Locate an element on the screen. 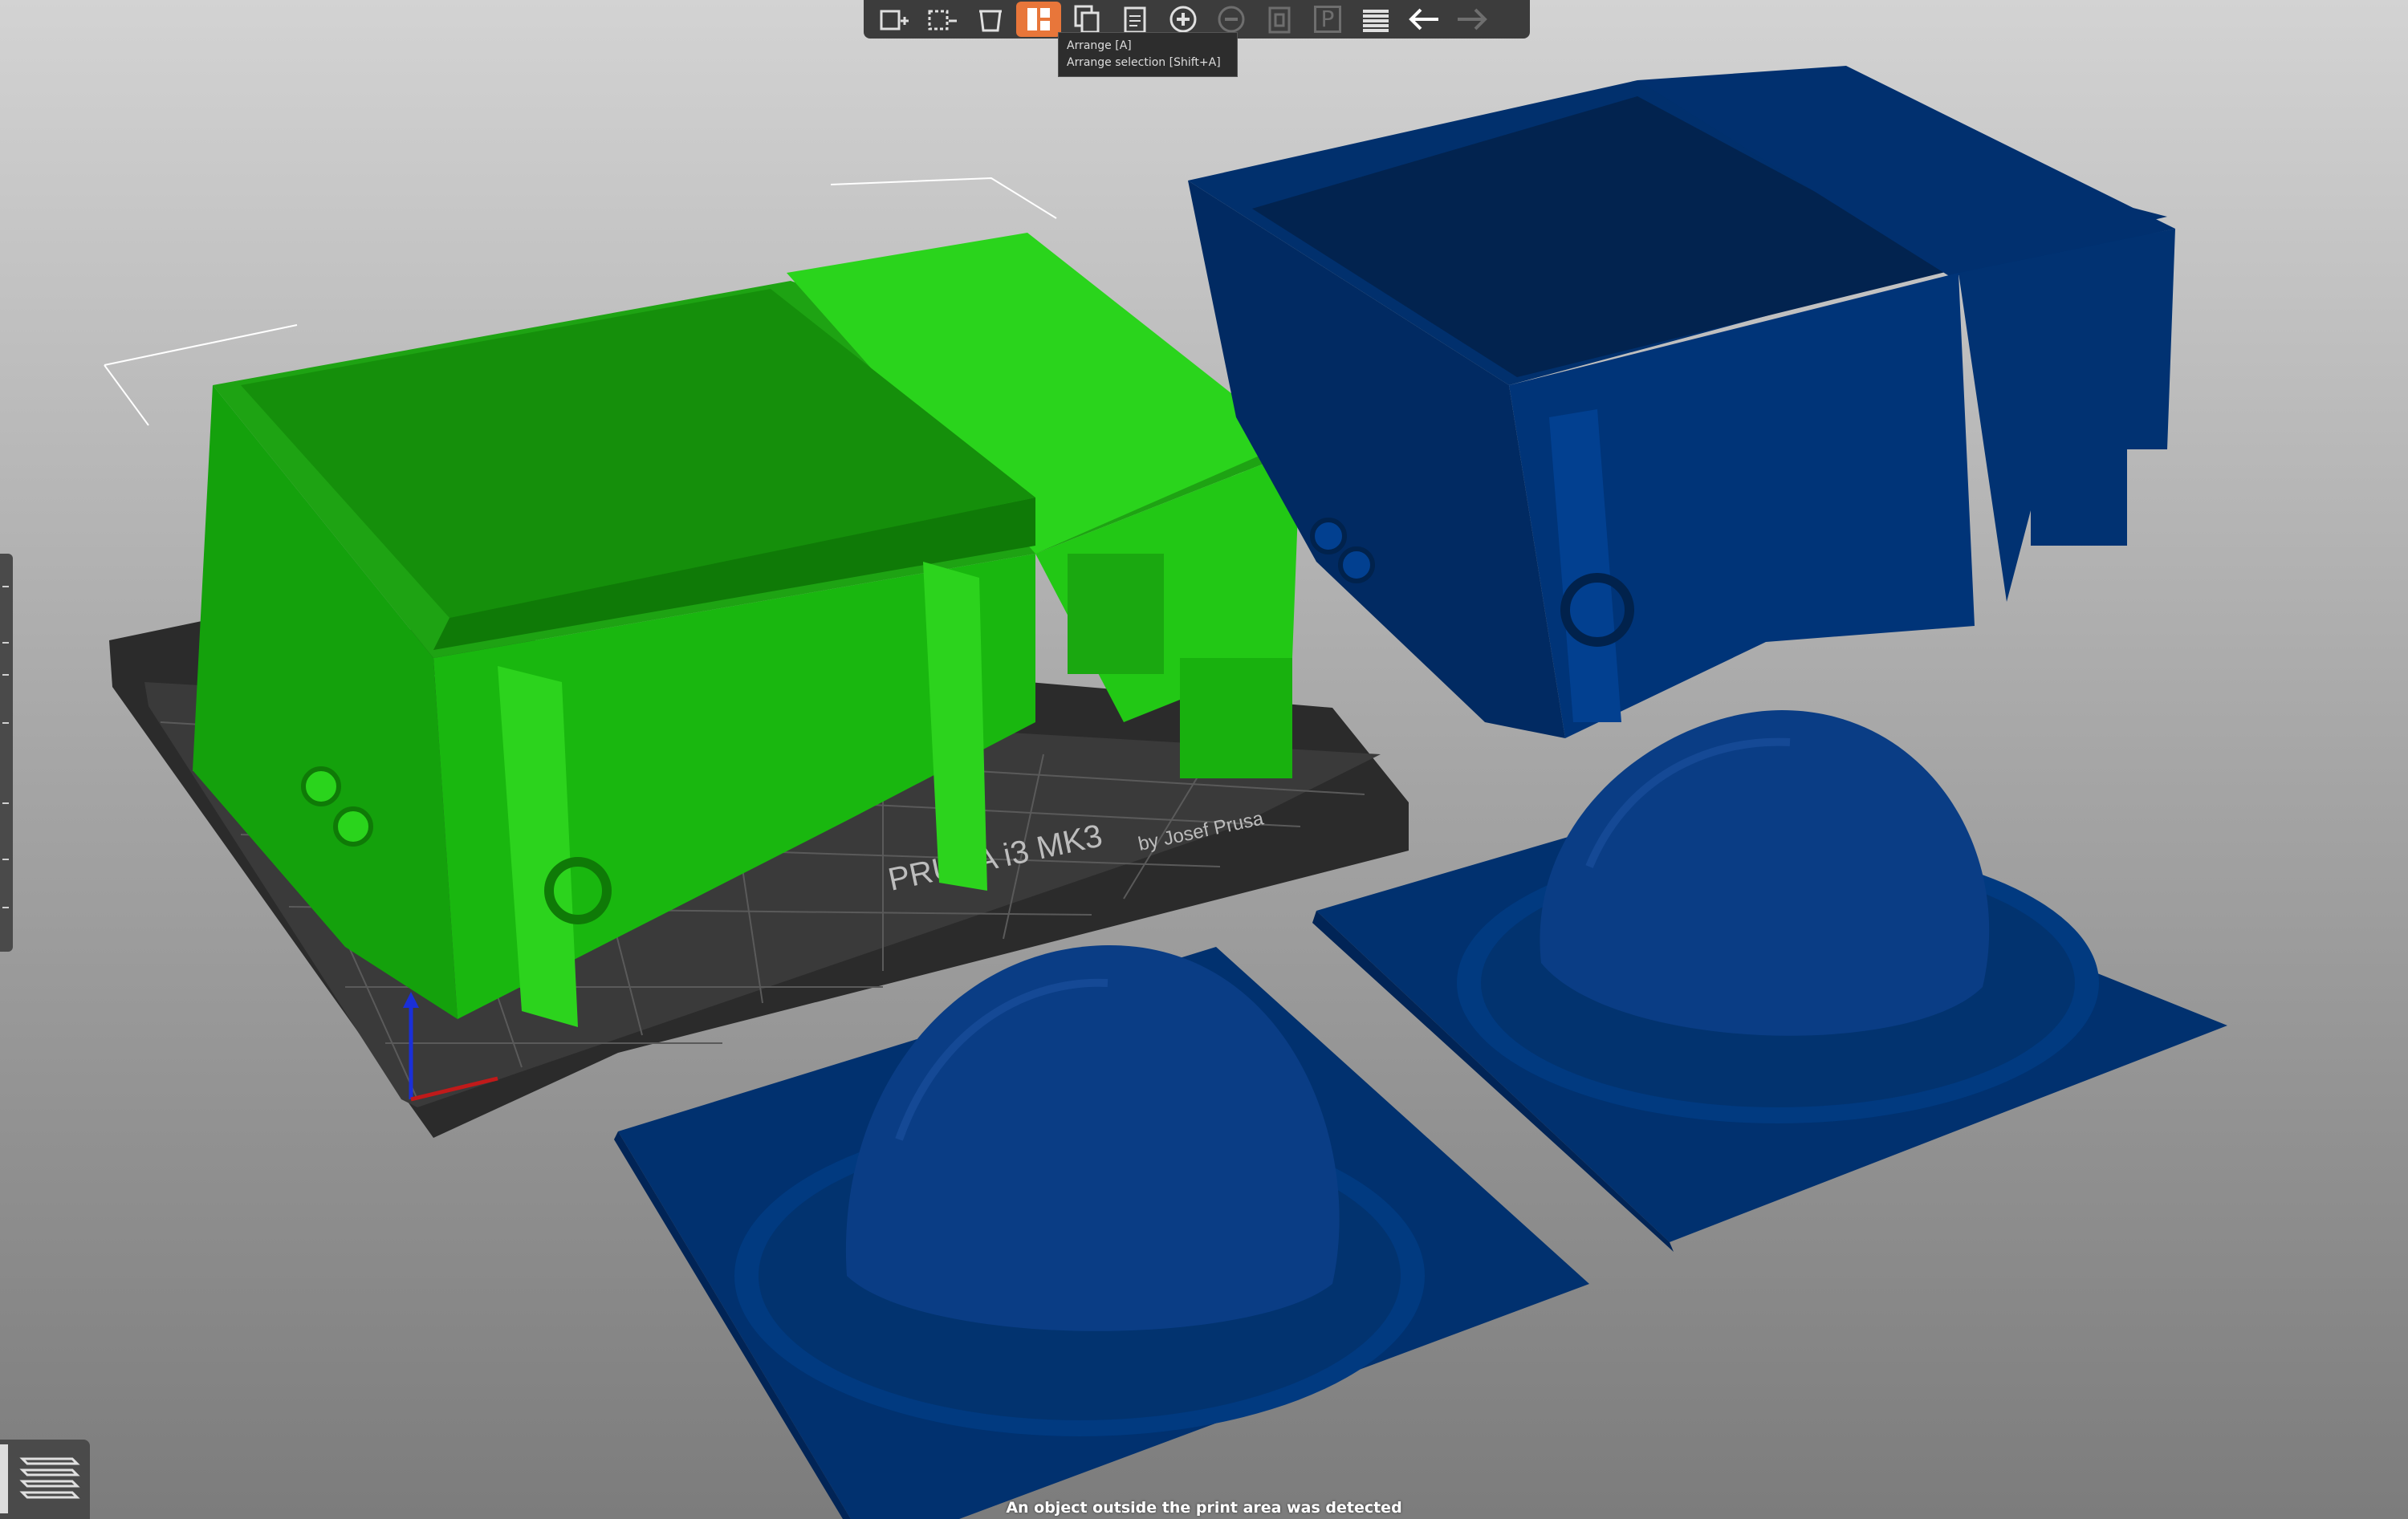  add-icon is located at coordinates (894, 20).